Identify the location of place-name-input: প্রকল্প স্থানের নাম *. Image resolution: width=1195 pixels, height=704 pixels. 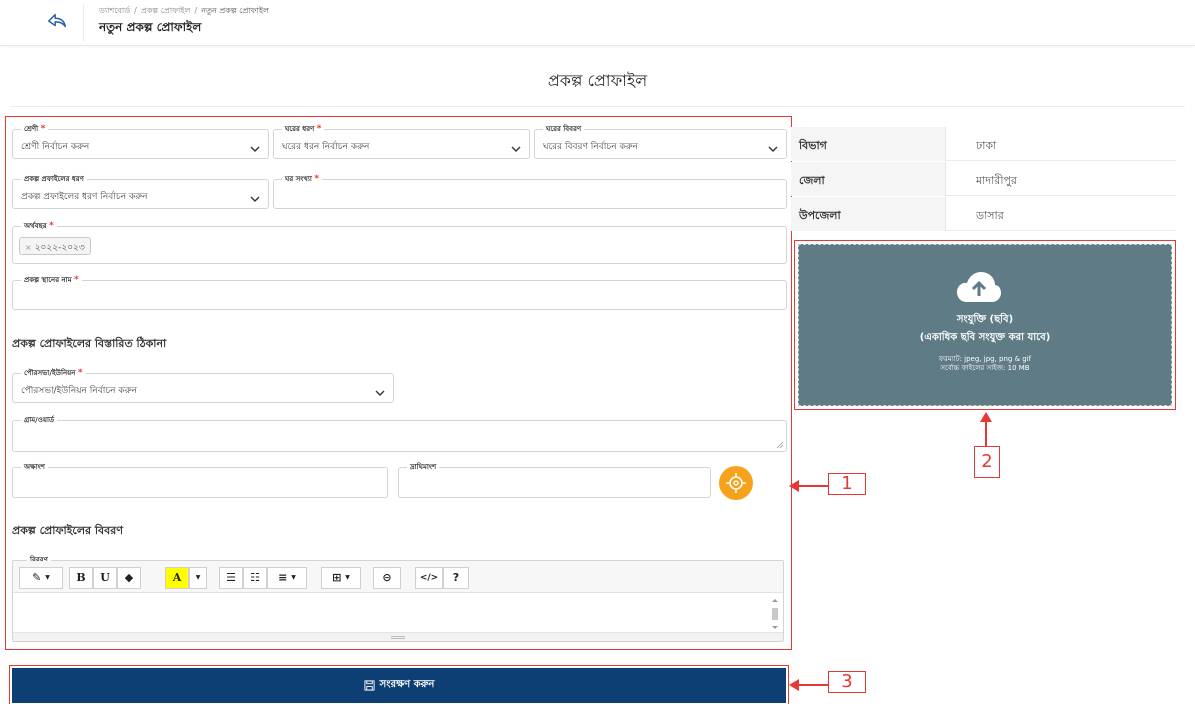
(399, 292).